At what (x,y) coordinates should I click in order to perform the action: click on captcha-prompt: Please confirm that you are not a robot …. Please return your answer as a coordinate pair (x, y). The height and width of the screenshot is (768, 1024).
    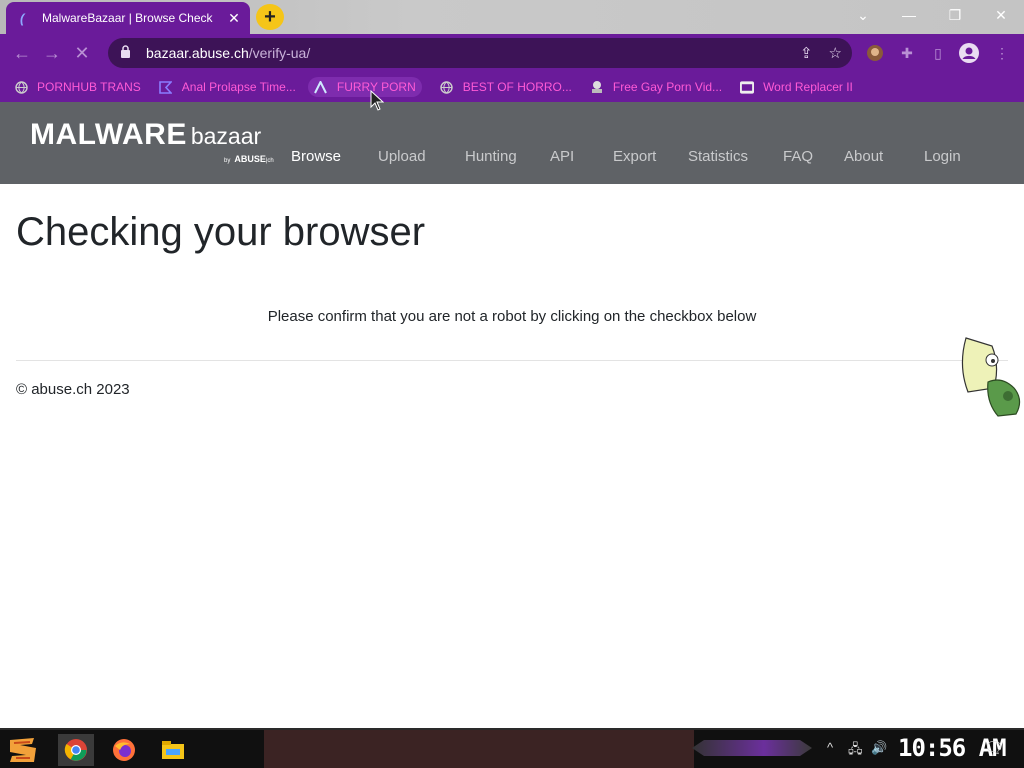
    Looking at the image, I should click on (512, 316).